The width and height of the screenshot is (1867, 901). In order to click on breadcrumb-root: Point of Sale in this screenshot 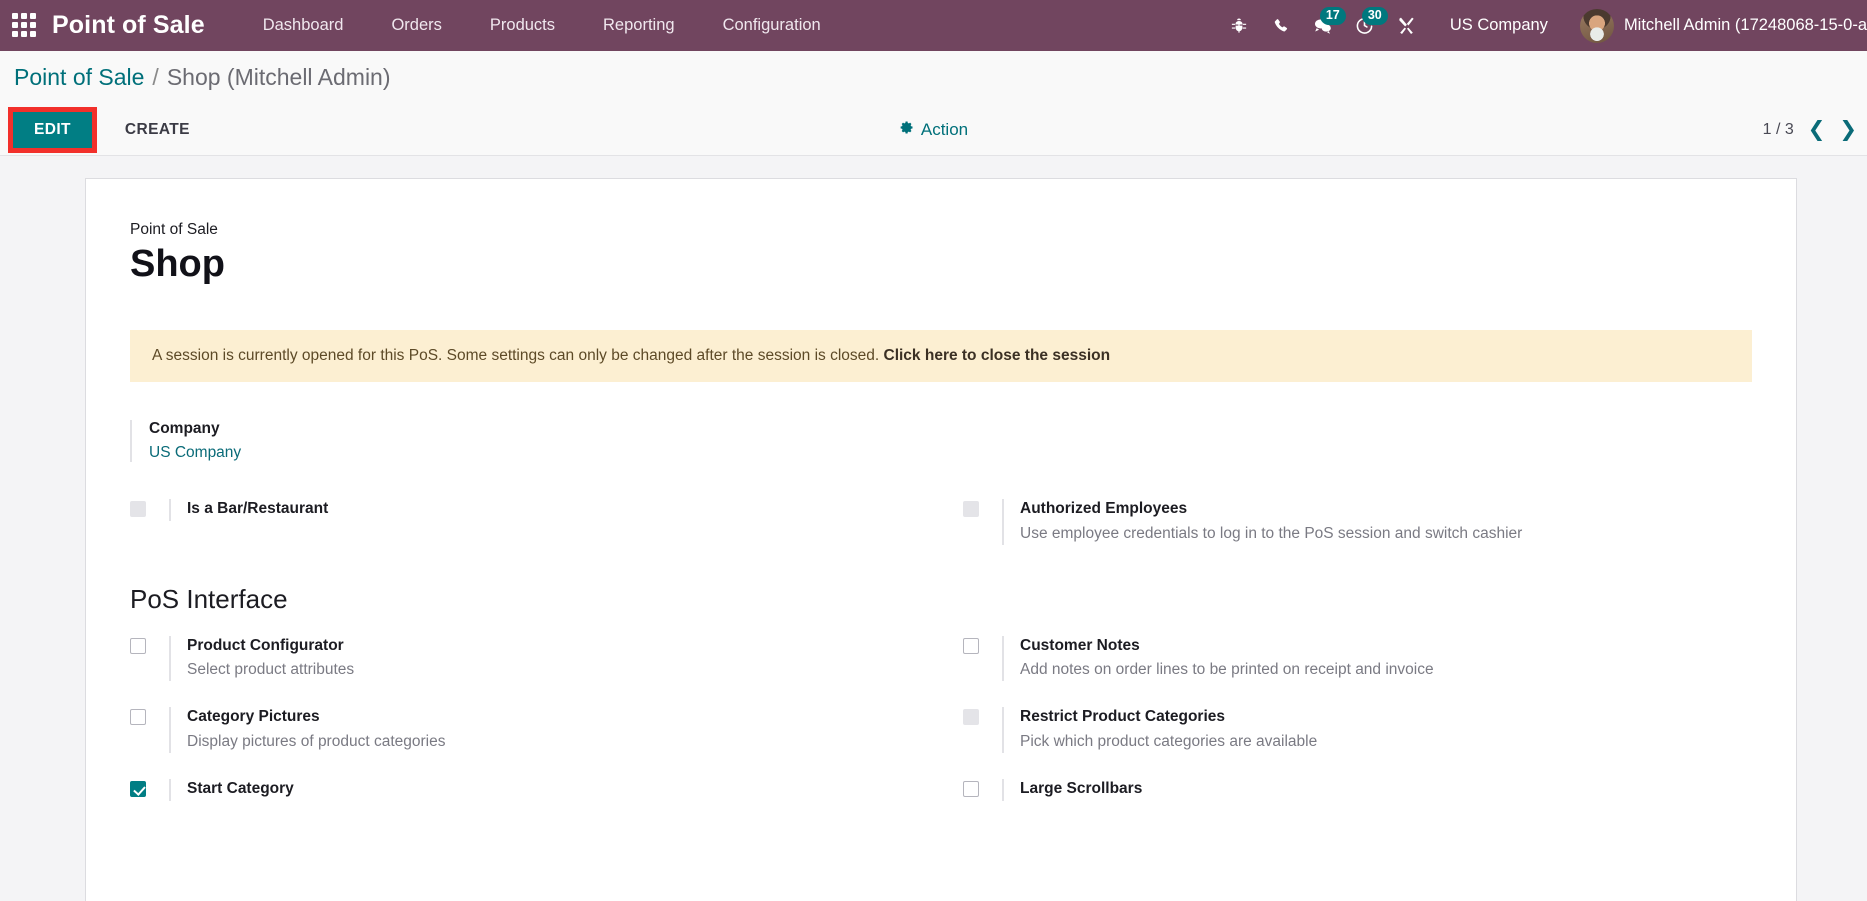, I will do `click(79, 77)`.